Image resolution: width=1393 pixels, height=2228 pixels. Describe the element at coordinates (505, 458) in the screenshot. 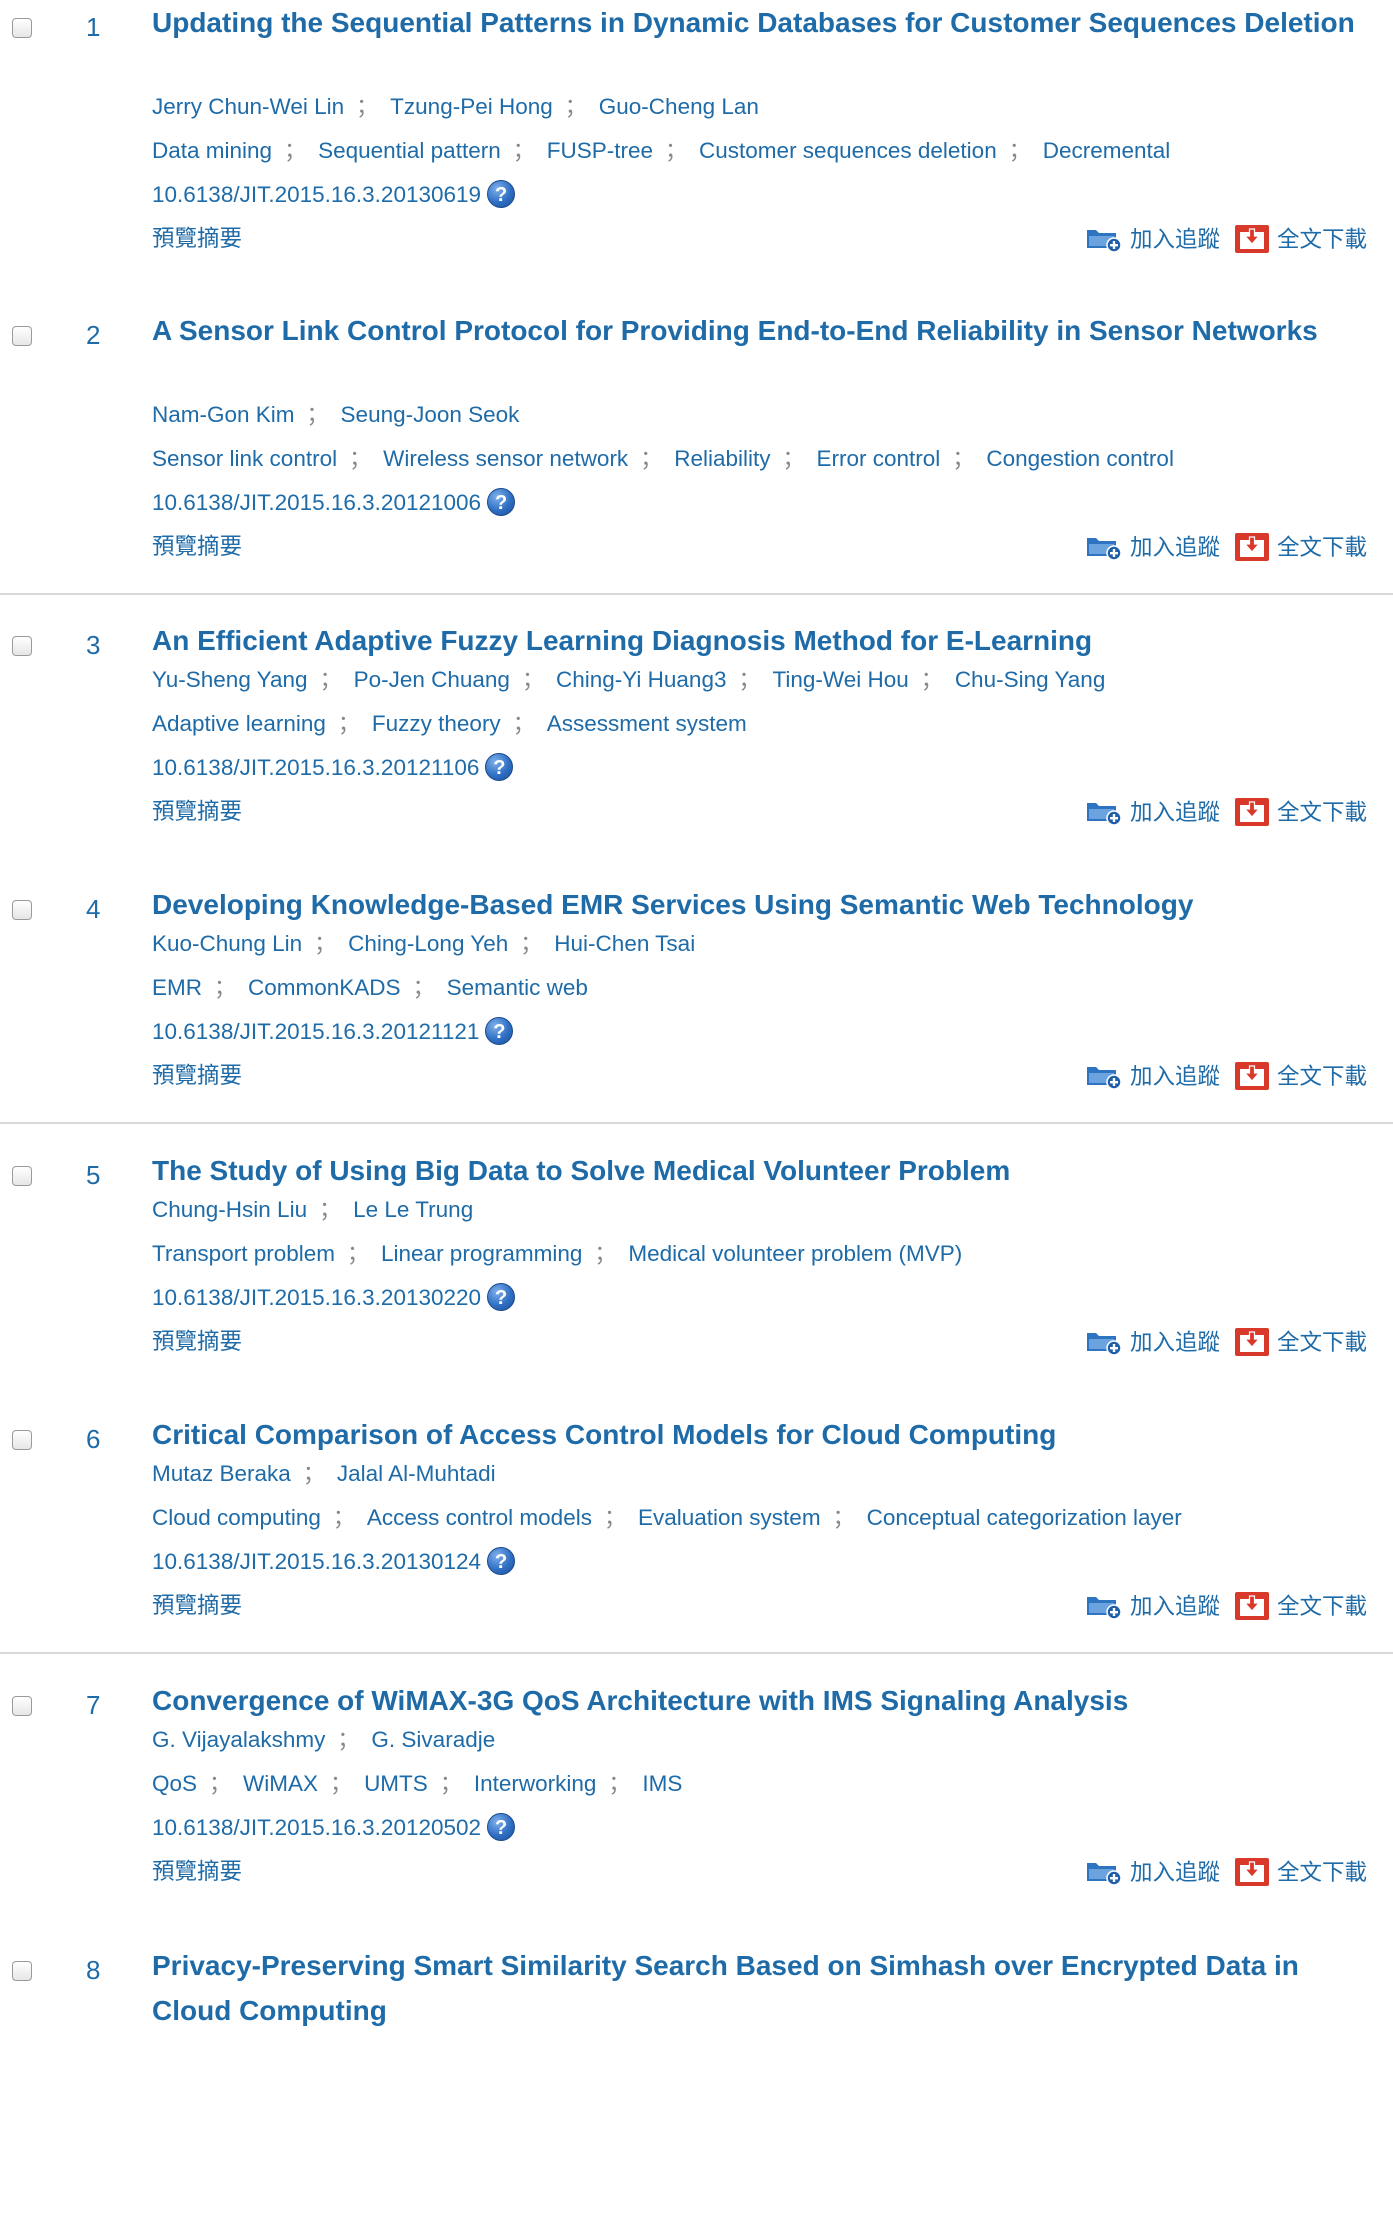

I see `keyword-link: Wireless sensor network` at that location.